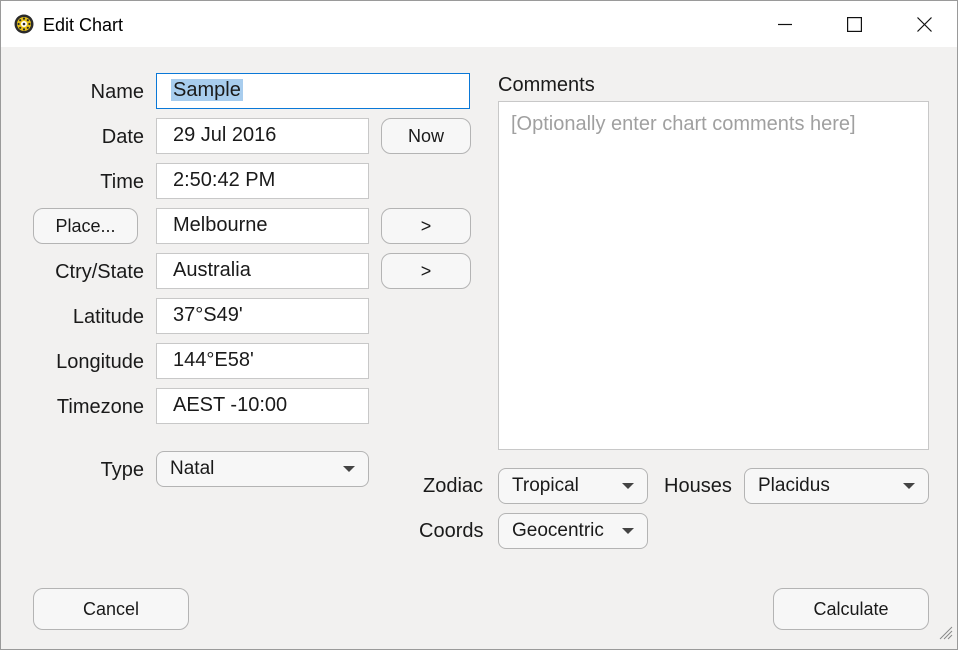  Describe the element at coordinates (698, 486) in the screenshot. I see `houses-label: Houses` at that location.